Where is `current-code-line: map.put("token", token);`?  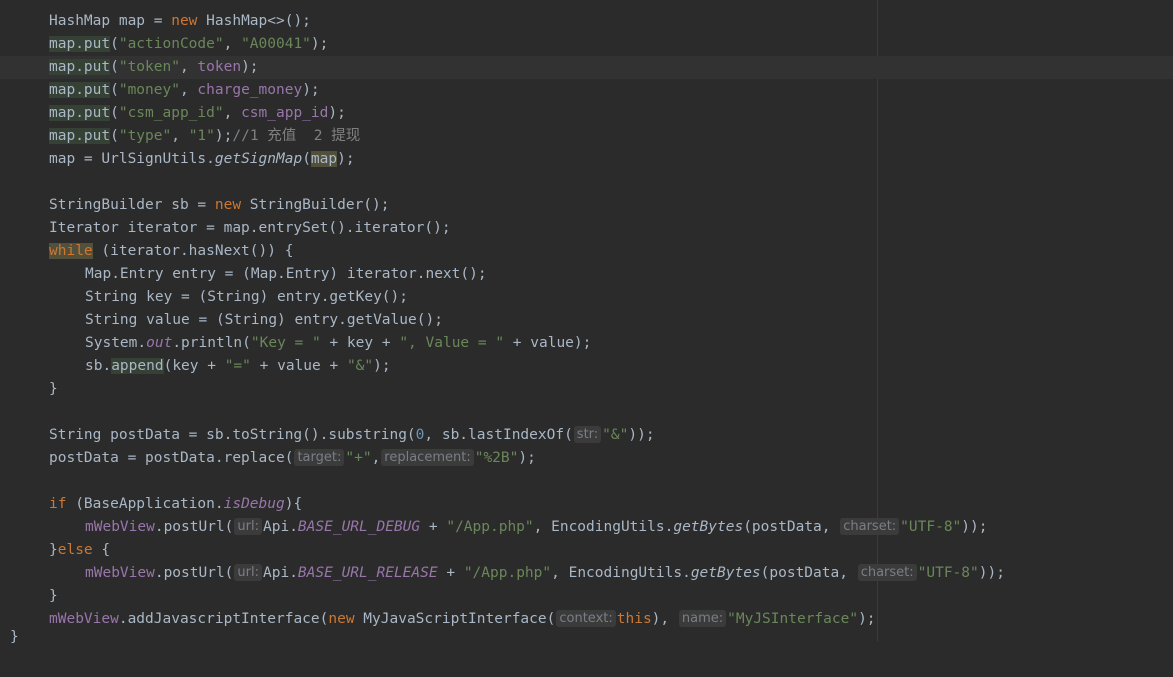 current-code-line: map.put("token", token); is located at coordinates (586, 67).